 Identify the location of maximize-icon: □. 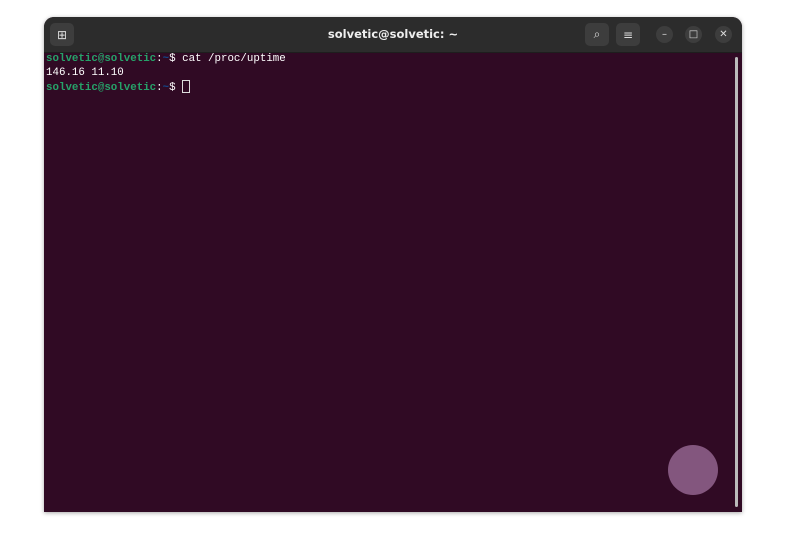
(693, 34).